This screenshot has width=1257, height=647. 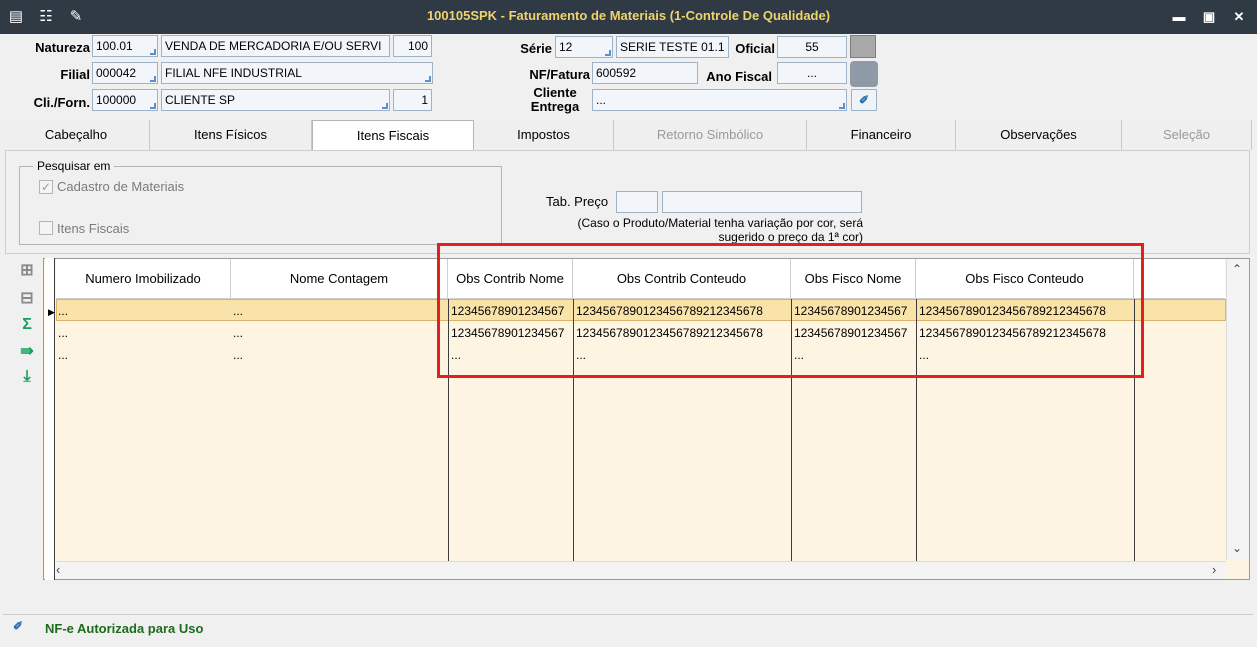 I want to click on filial-code-field: 000042, so click(x=125, y=73).